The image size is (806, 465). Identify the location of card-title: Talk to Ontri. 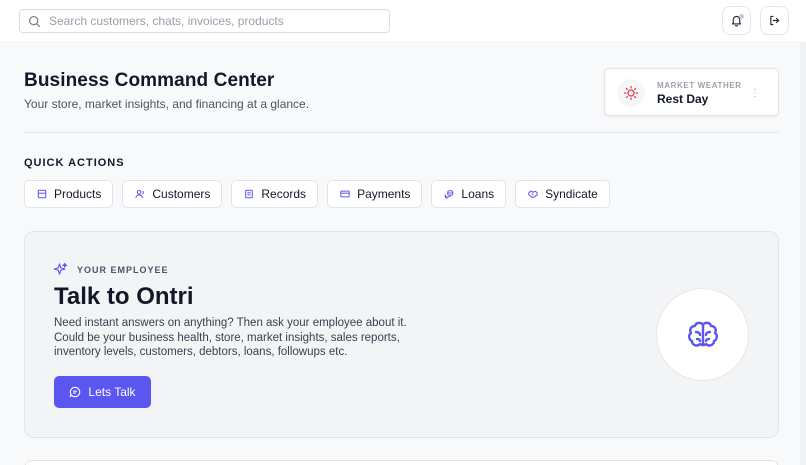
(124, 296).